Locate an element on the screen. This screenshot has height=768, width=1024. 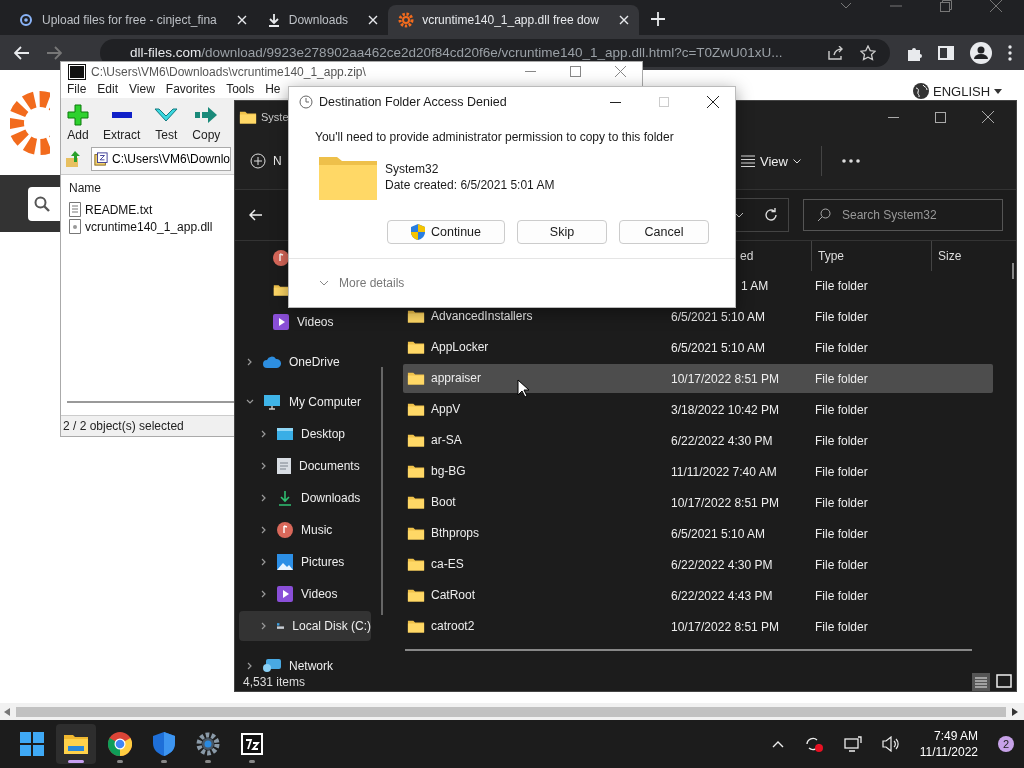
date-created: Date created: 6/5/2021 5:01 AM is located at coordinates (470, 185).